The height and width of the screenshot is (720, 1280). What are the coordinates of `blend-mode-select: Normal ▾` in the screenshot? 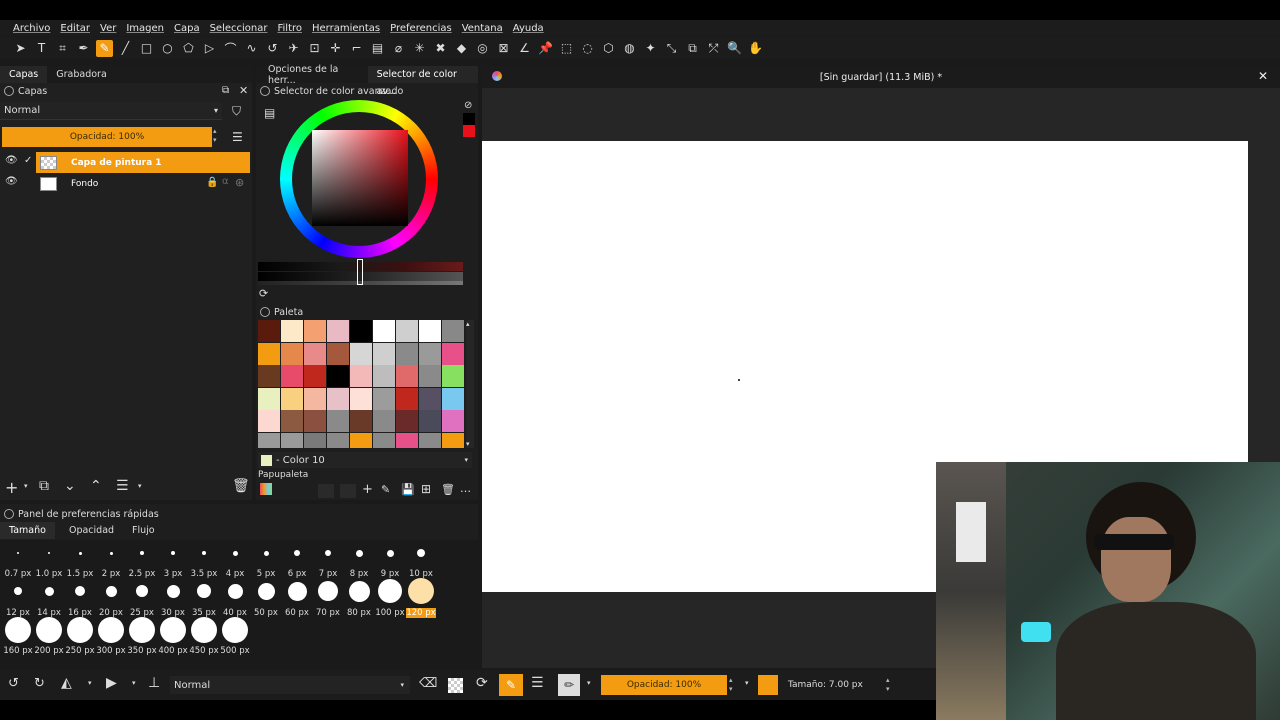 It's located at (111, 111).